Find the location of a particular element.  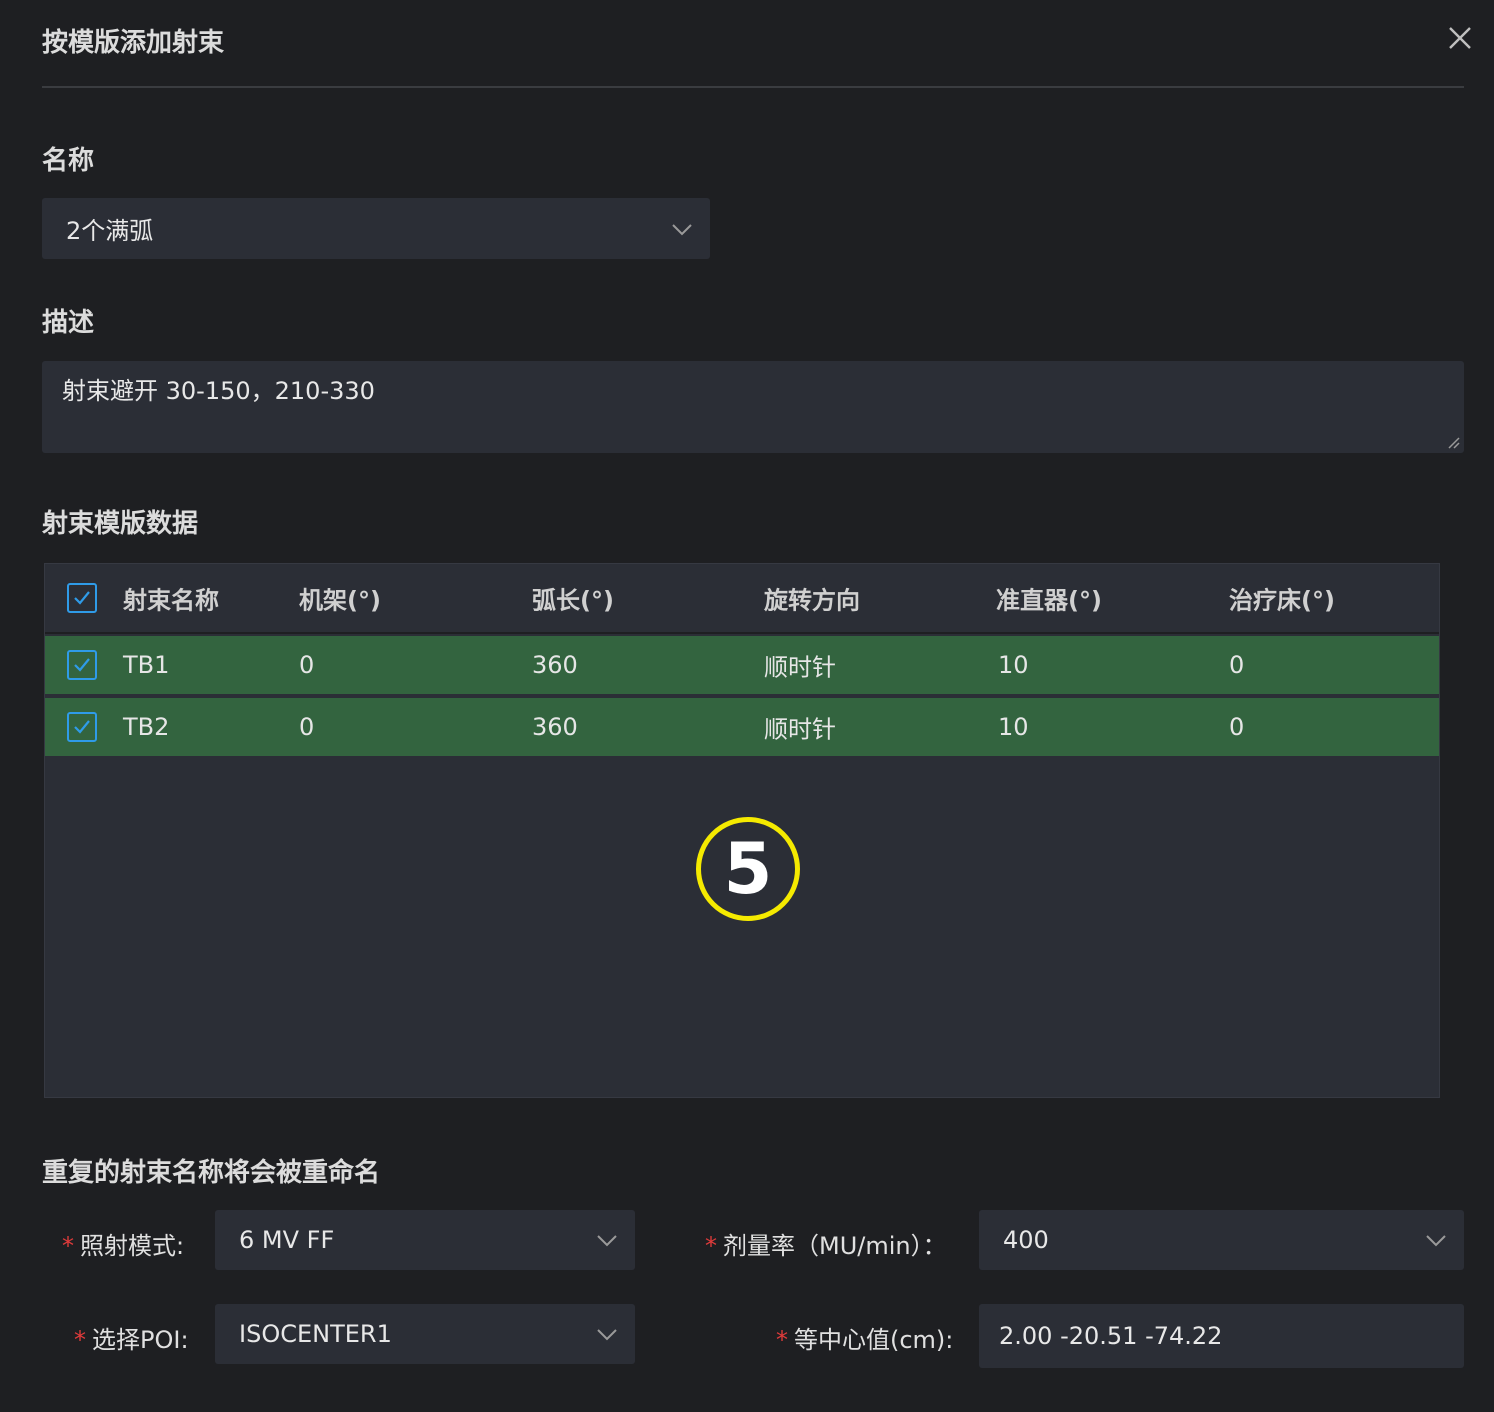

irradiation-mode-label: * 照射模式: is located at coordinates (123, 1243).